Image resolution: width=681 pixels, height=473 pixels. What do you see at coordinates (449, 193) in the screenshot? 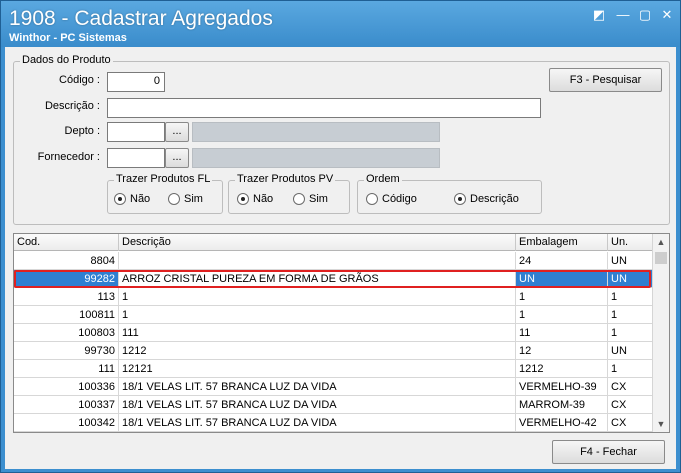
I see `ordem-group: Ordem Código Descrição` at bounding box center [449, 193].